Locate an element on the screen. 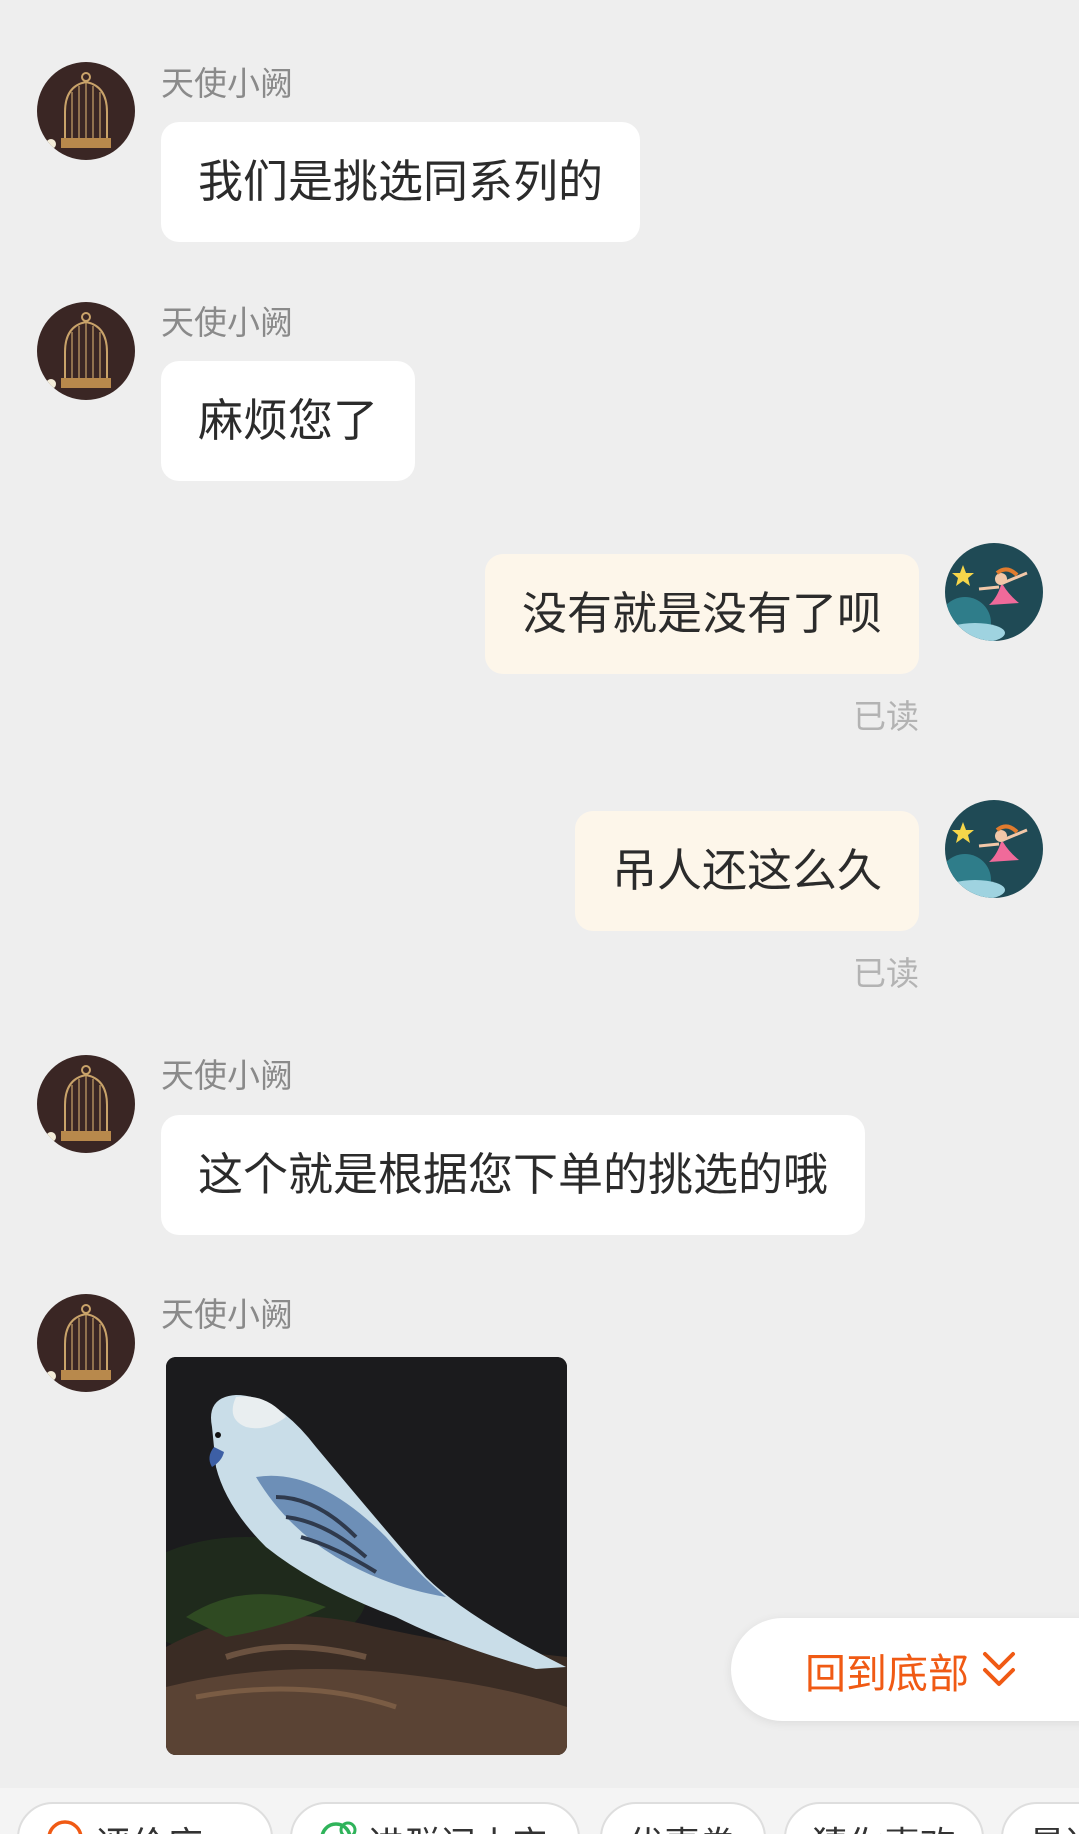  quick-action-rate-store: 评价店 is located at coordinates (145, 1818).